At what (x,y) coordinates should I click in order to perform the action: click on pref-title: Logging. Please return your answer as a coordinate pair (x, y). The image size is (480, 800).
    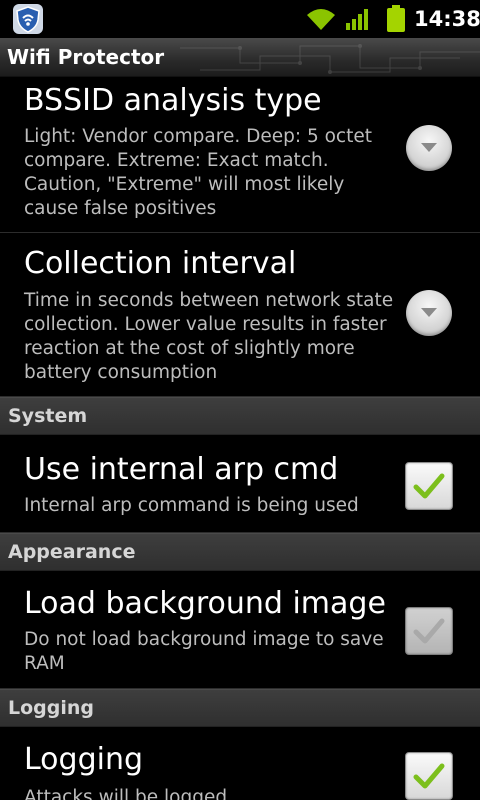
    Looking at the image, I should click on (84, 759).